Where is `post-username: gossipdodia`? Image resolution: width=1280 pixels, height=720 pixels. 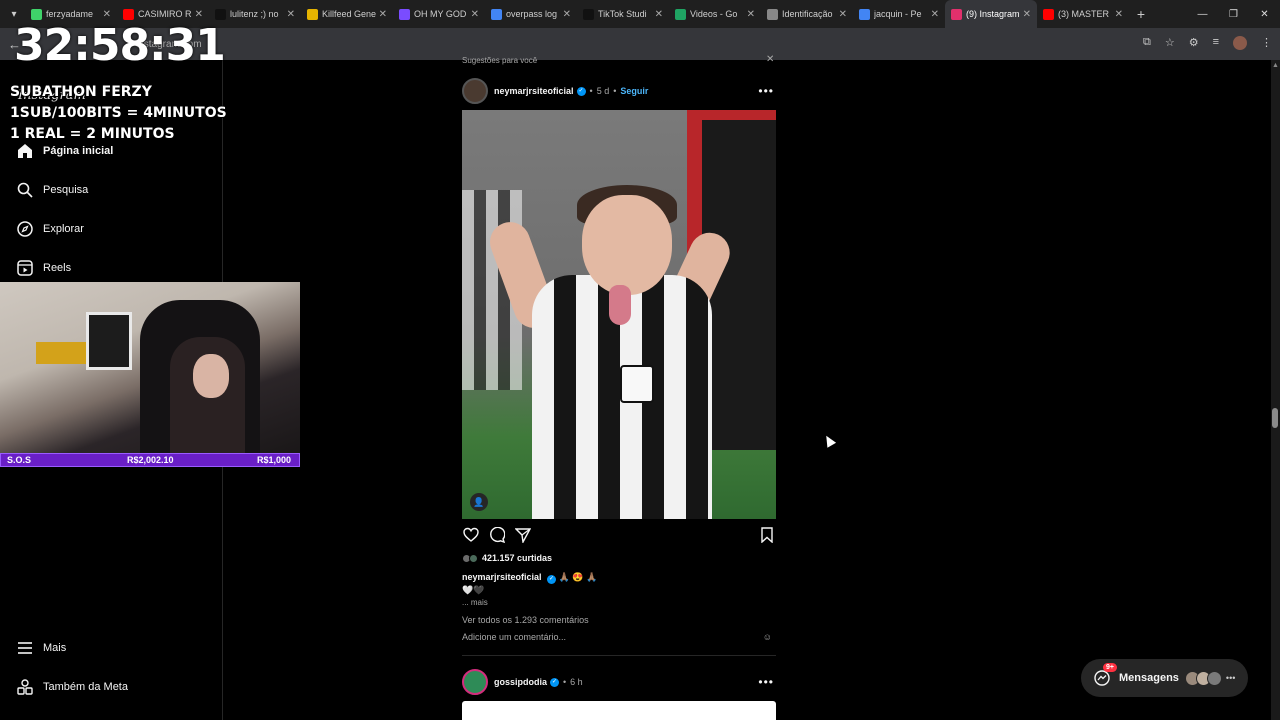 post-username: gossipdodia is located at coordinates (520, 682).